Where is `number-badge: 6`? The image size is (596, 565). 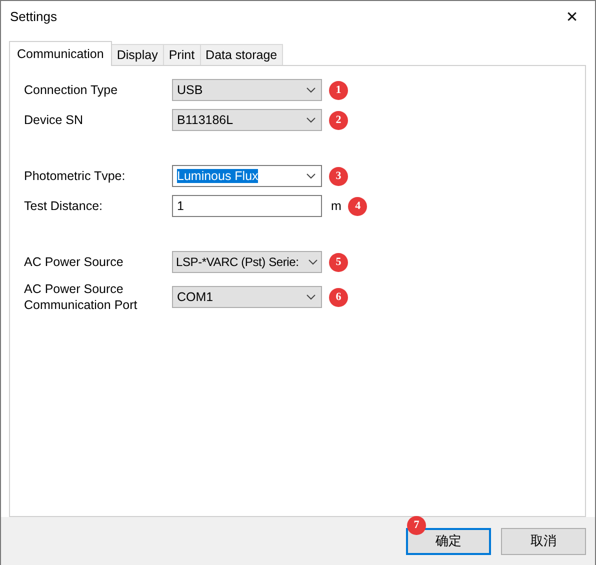 number-badge: 6 is located at coordinates (338, 297).